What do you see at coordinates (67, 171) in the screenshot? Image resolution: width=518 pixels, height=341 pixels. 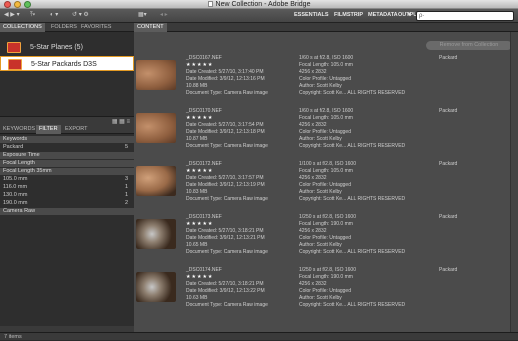 I see `filter-row: Focal Length 35mm` at bounding box center [67, 171].